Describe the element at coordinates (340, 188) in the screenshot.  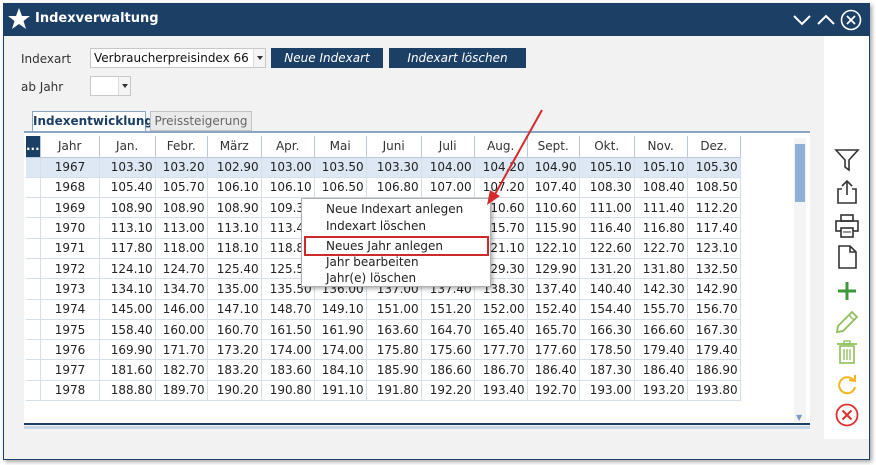
I see `value-cell: 106.50` at that location.